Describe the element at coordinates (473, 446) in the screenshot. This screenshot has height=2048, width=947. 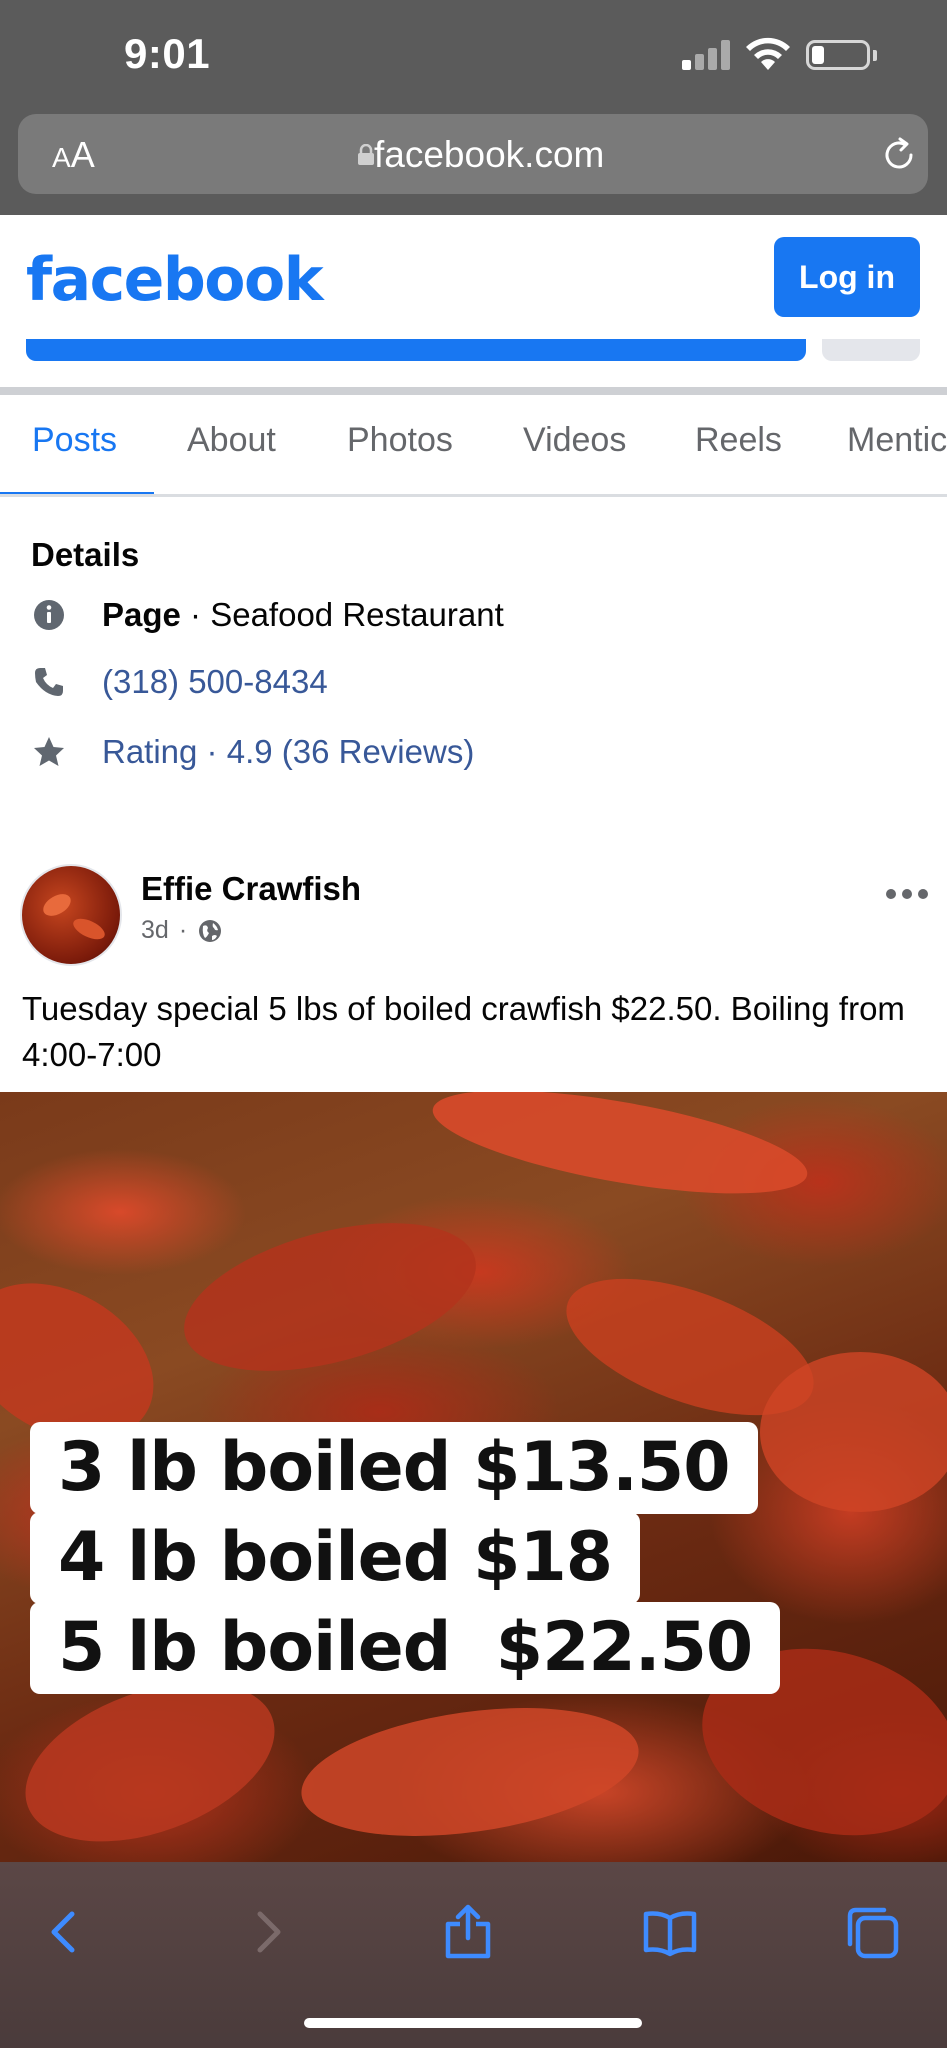
I see `page-tabs: Posts About Photos Videos Reels Mentic` at that location.